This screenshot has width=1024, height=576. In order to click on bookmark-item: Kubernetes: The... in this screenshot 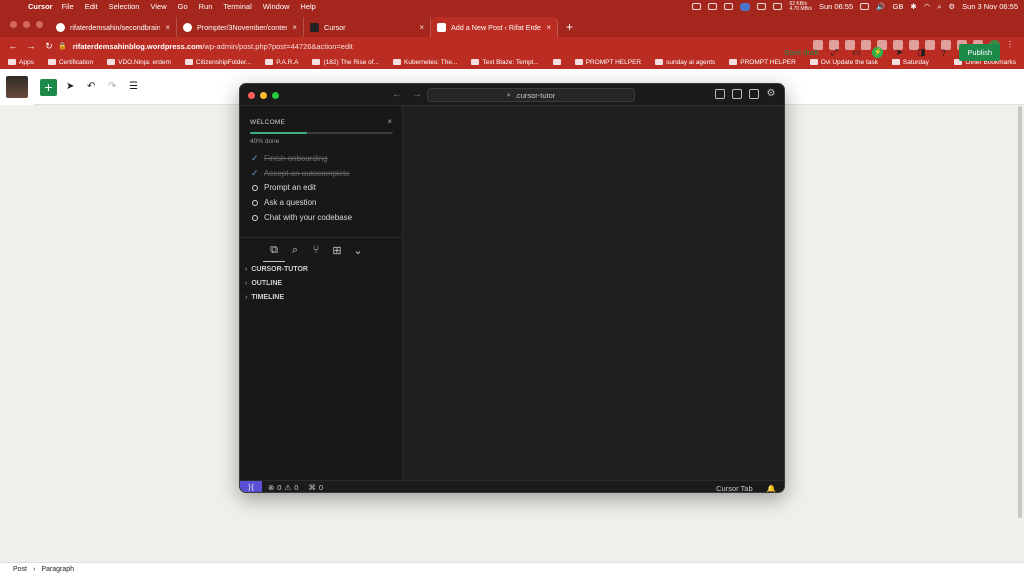, I will do `click(425, 62)`.